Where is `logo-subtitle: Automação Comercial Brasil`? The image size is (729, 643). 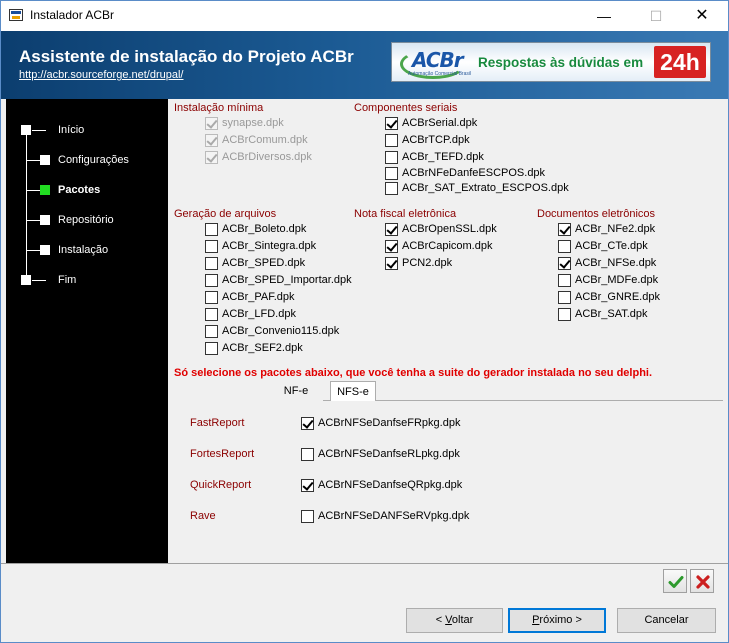
logo-subtitle: Automação Comercial Brasil is located at coordinates (440, 74).